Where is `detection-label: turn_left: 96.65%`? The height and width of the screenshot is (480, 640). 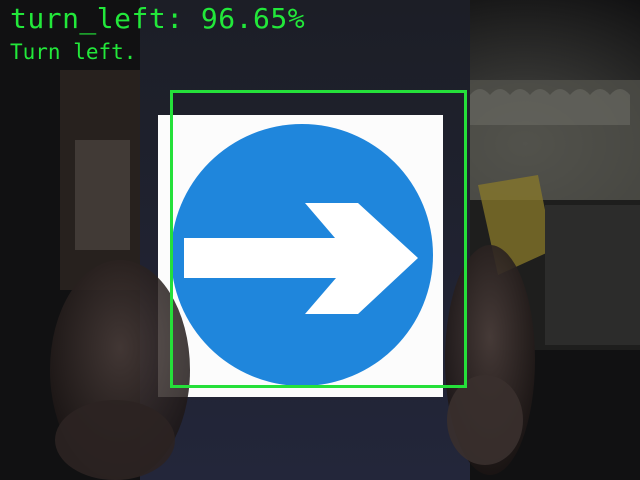
detection-label: turn_left: 96.65% is located at coordinates (158, 18).